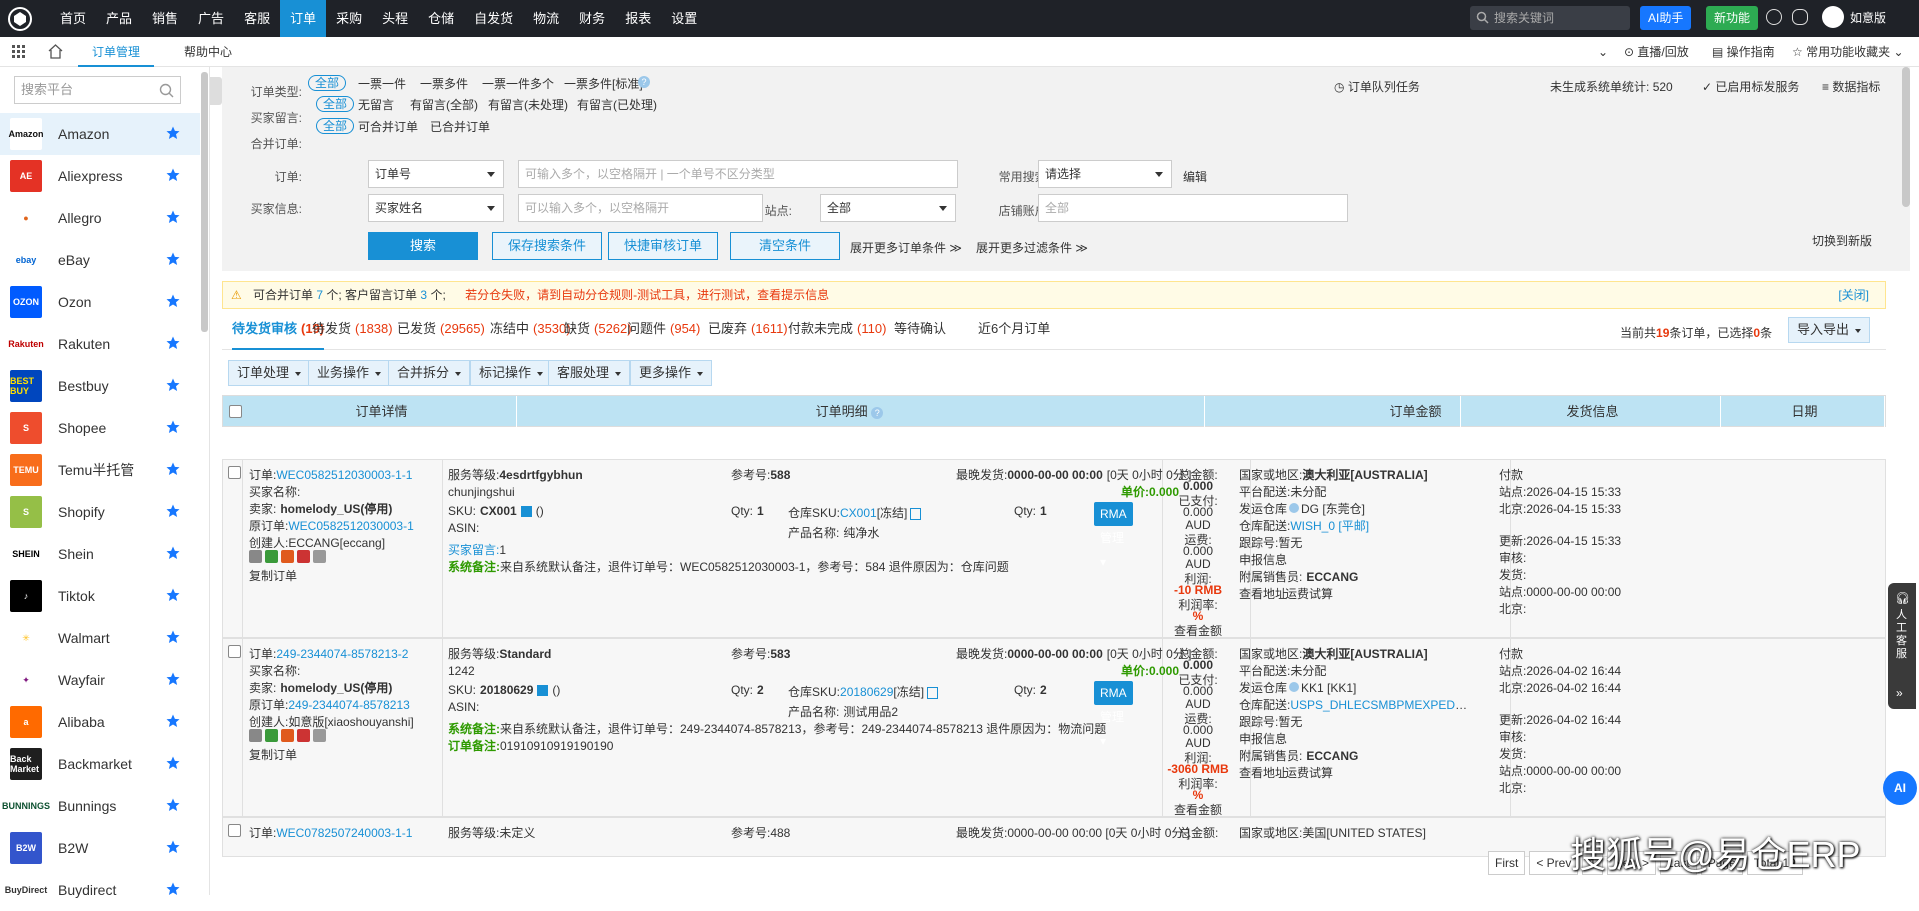 The height and width of the screenshot is (911, 1919). What do you see at coordinates (73, 18) in the screenshot?
I see `nav-item: 首页` at bounding box center [73, 18].